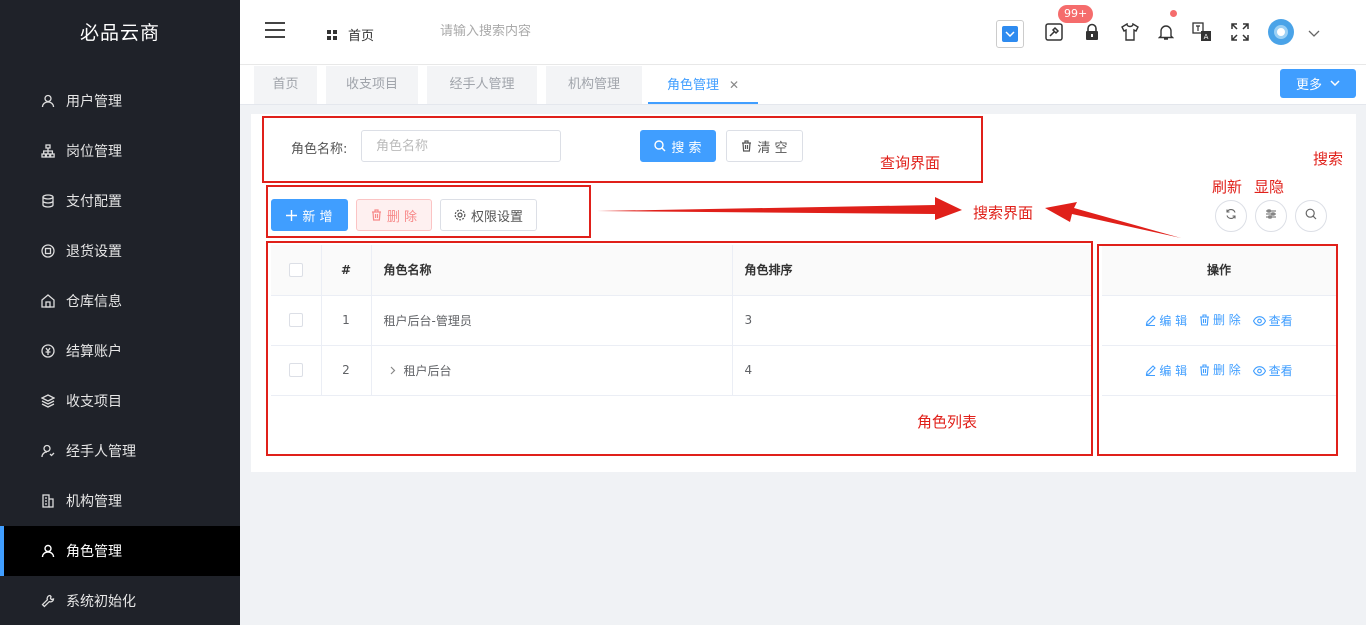  Describe the element at coordinates (1280, 321) in the screenshot. I see `view-label: 查看` at that location.